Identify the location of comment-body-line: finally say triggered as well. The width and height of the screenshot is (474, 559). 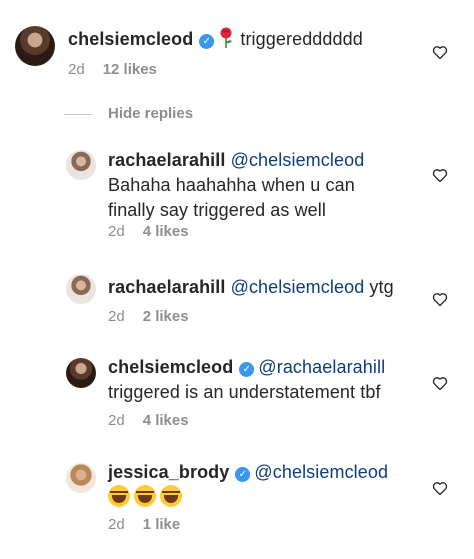
(217, 210).